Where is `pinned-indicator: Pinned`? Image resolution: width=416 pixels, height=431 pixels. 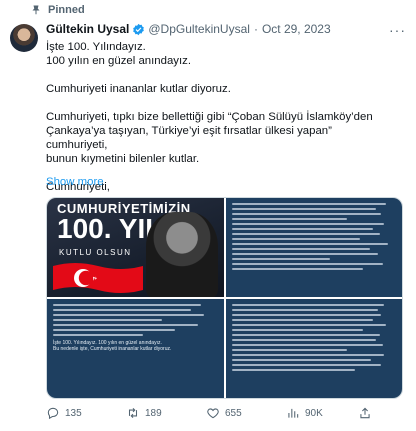 pinned-indicator: Pinned is located at coordinates (57, 10).